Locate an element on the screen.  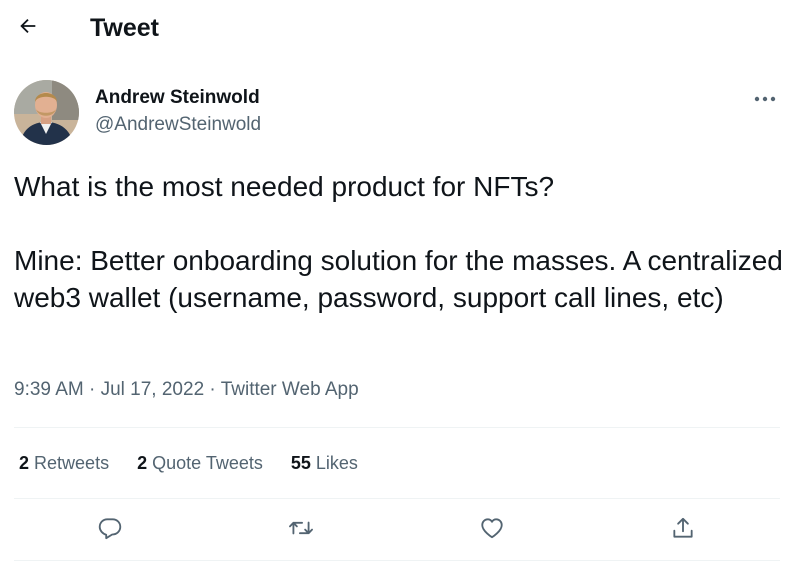
likes-label: Likes is located at coordinates (336, 463).